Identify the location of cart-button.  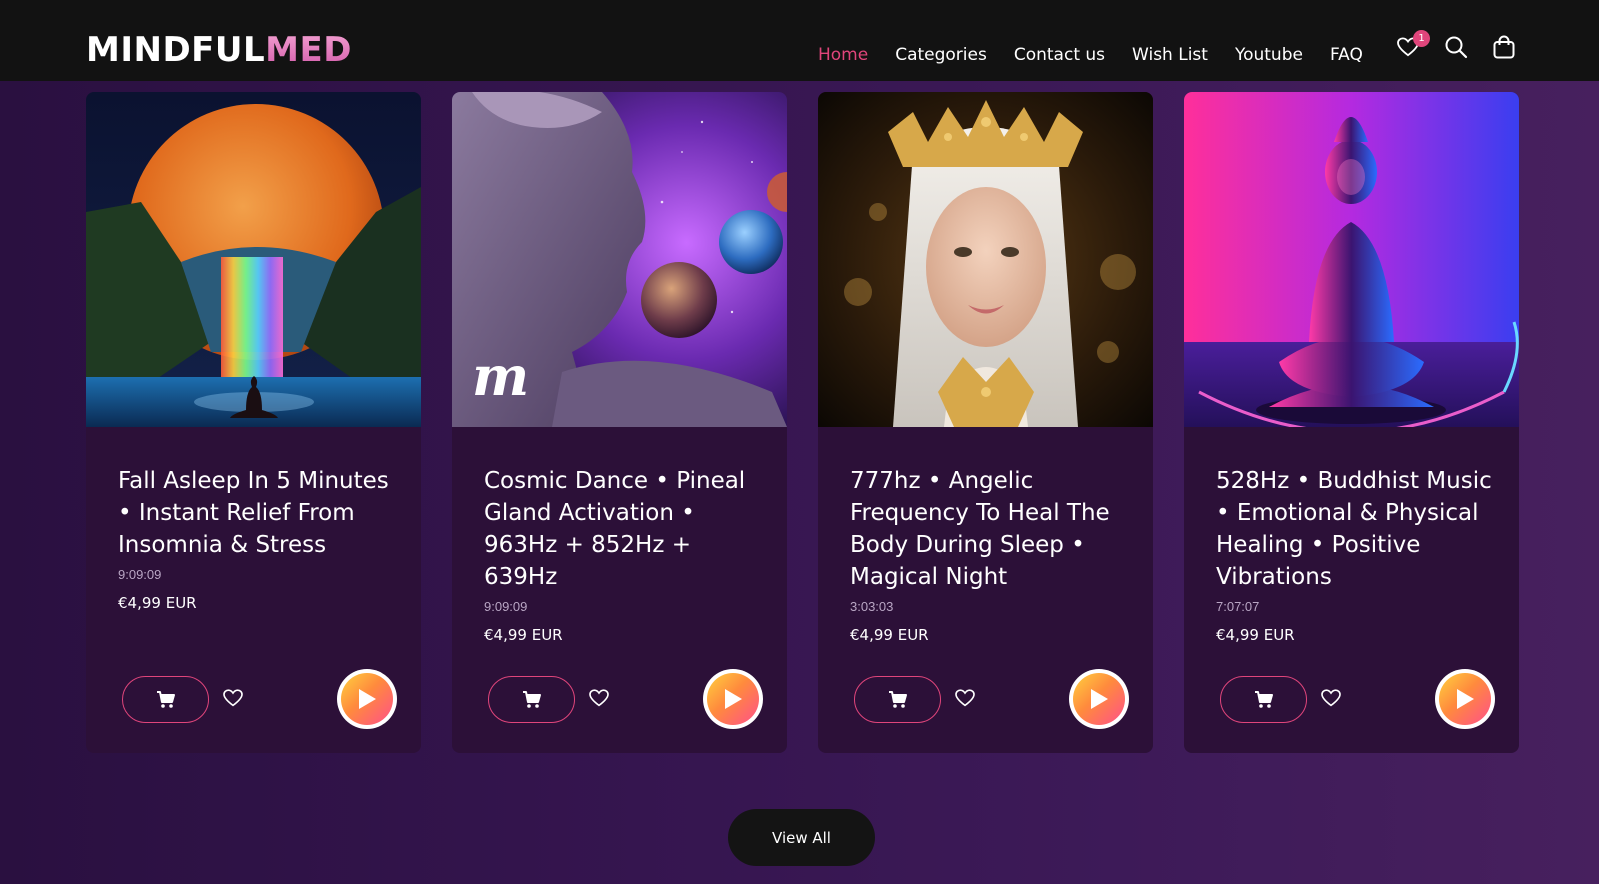
(1504, 47).